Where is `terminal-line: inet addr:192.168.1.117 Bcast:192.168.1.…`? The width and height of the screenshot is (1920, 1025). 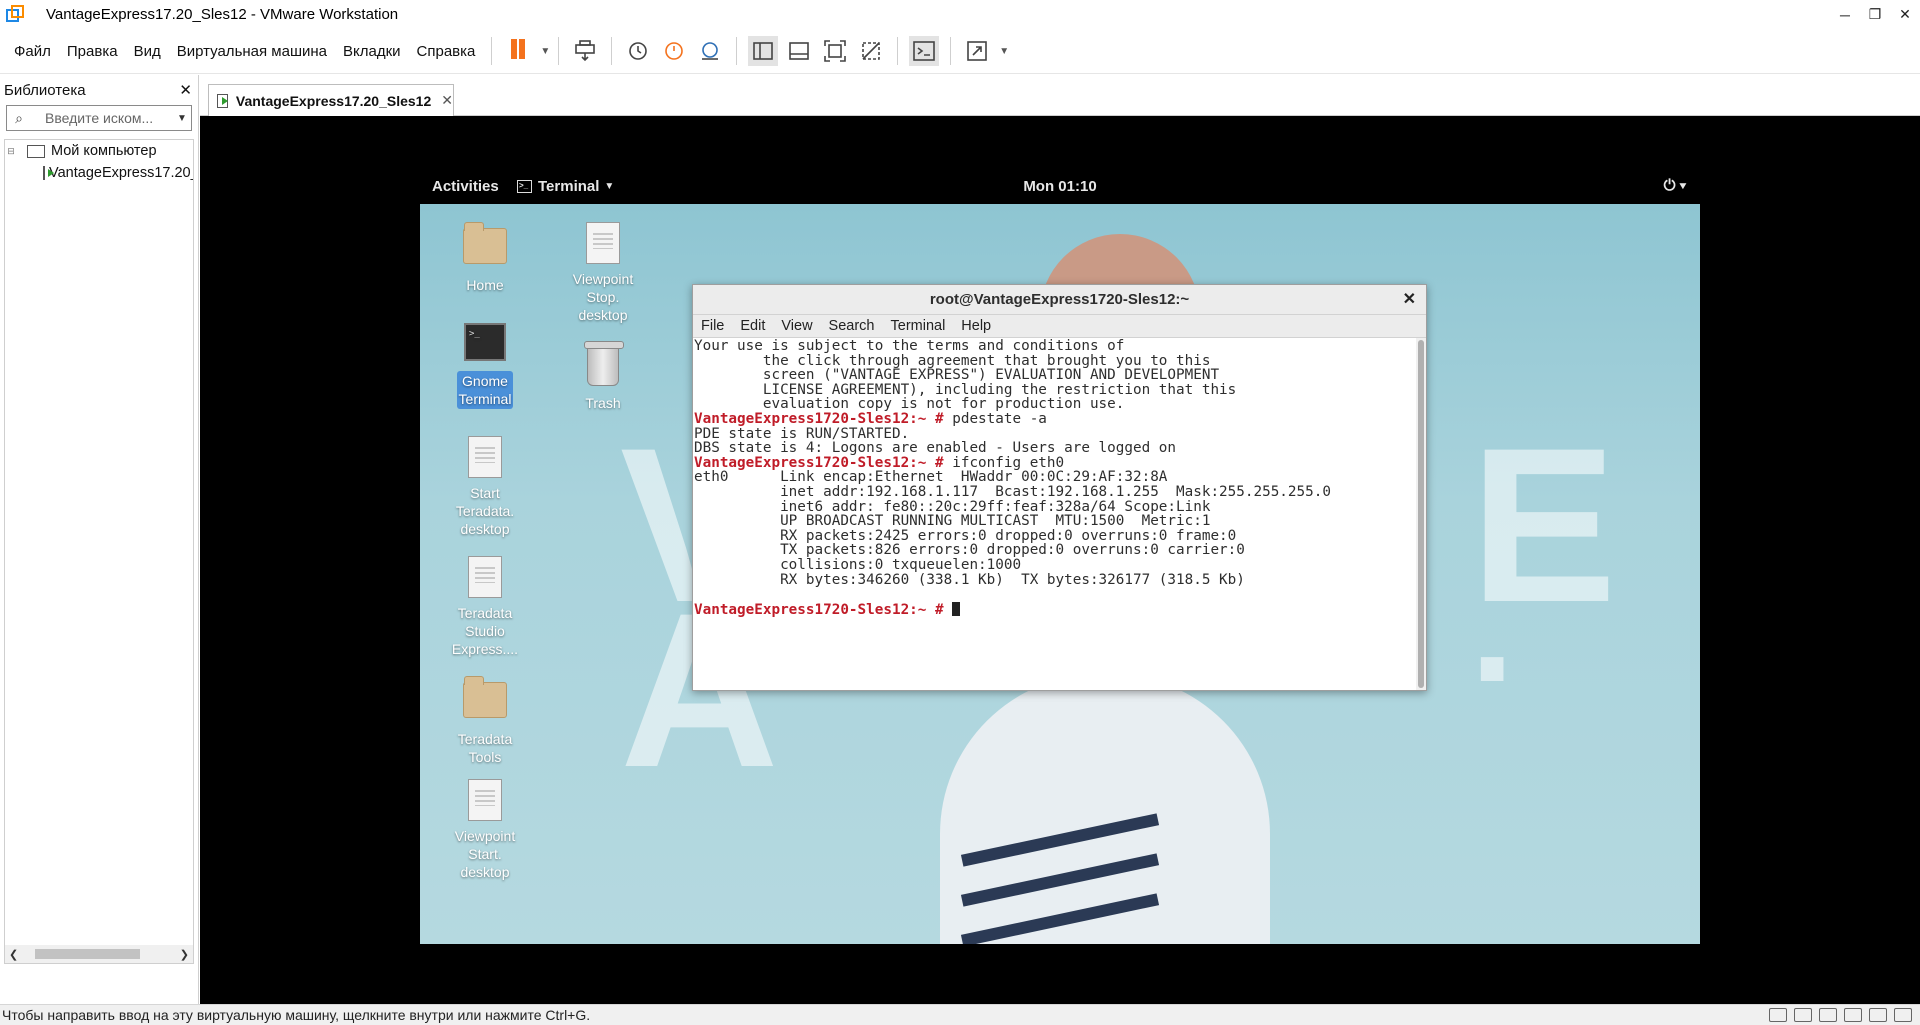 terminal-line: inet addr:192.168.1.117 Bcast:192.168.1.… is located at coordinates (1012, 491).